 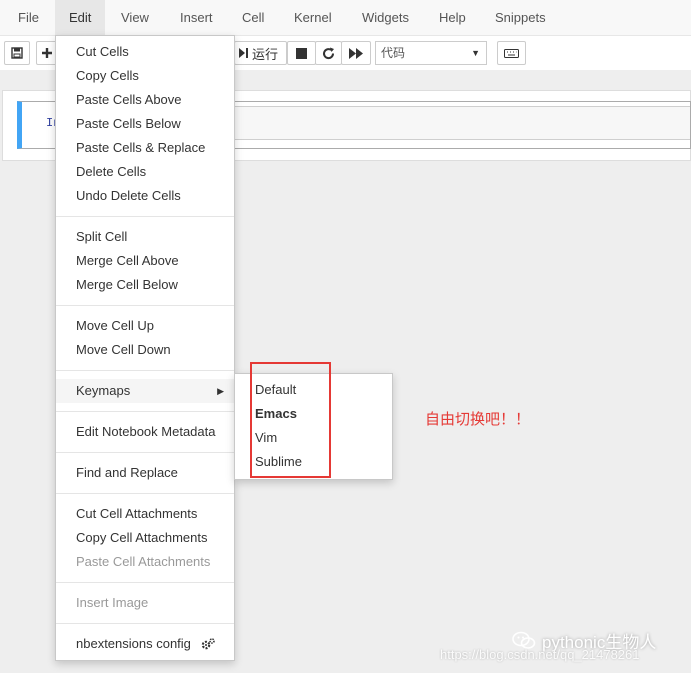 What do you see at coordinates (540, 654) in the screenshot?
I see `watermark-url: https://blog.csdn.net/qq_21478261` at bounding box center [540, 654].